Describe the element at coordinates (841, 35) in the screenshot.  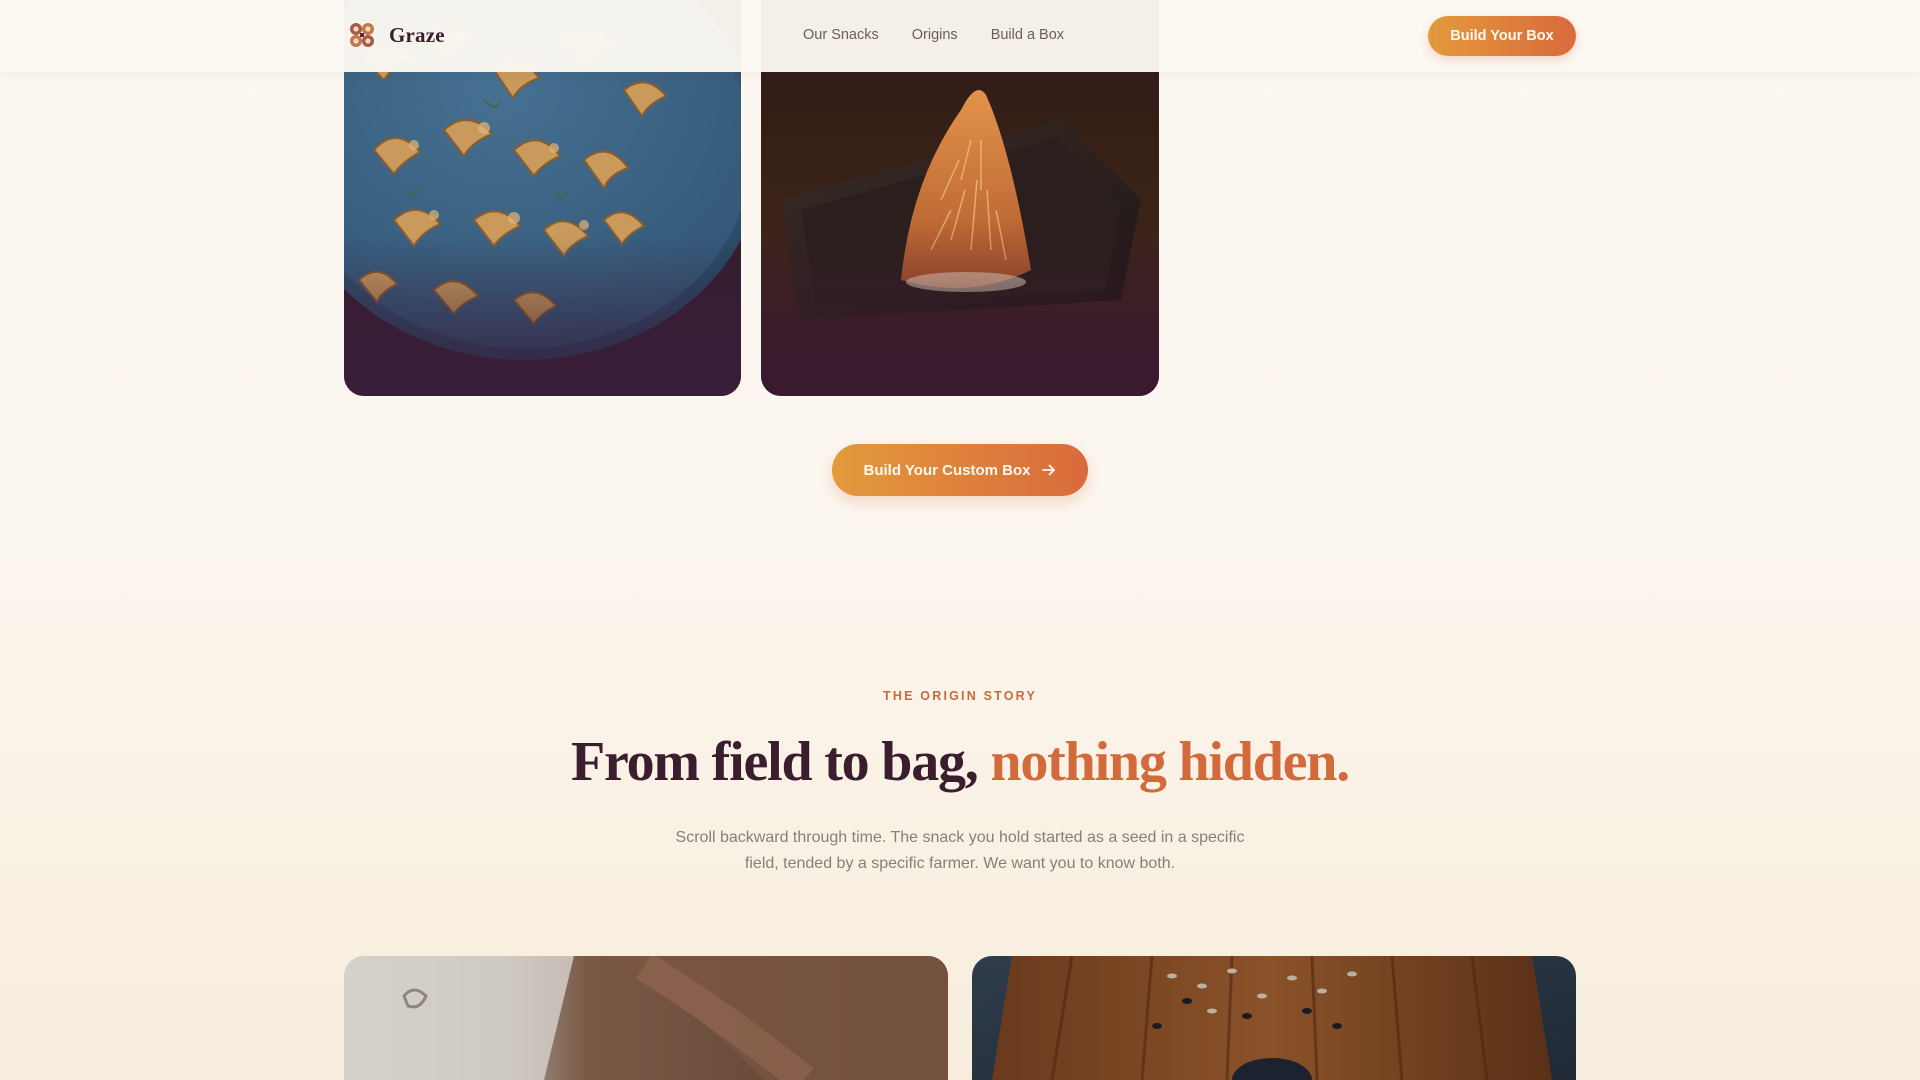
I see `nav-link-our-snacks: Our Snacks` at that location.